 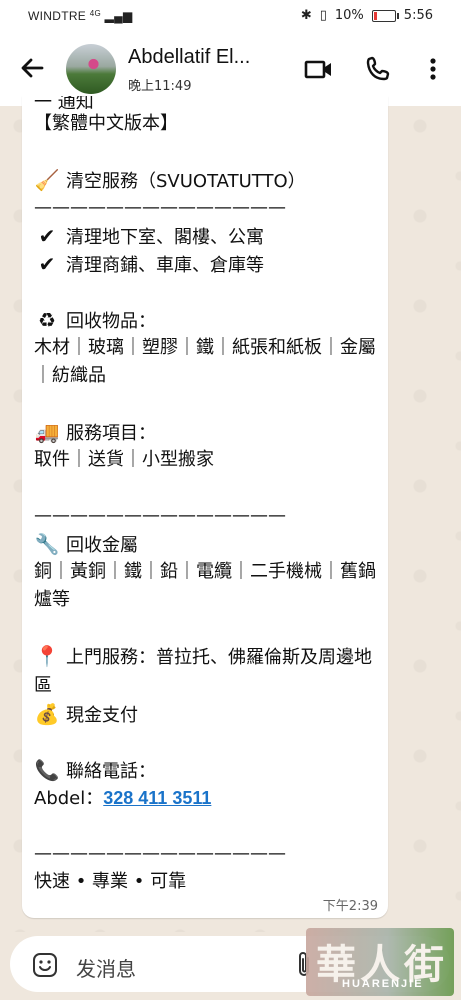 What do you see at coordinates (206, 882) in the screenshot?
I see `message-line: 快速 • 專業 • 可靠` at bounding box center [206, 882].